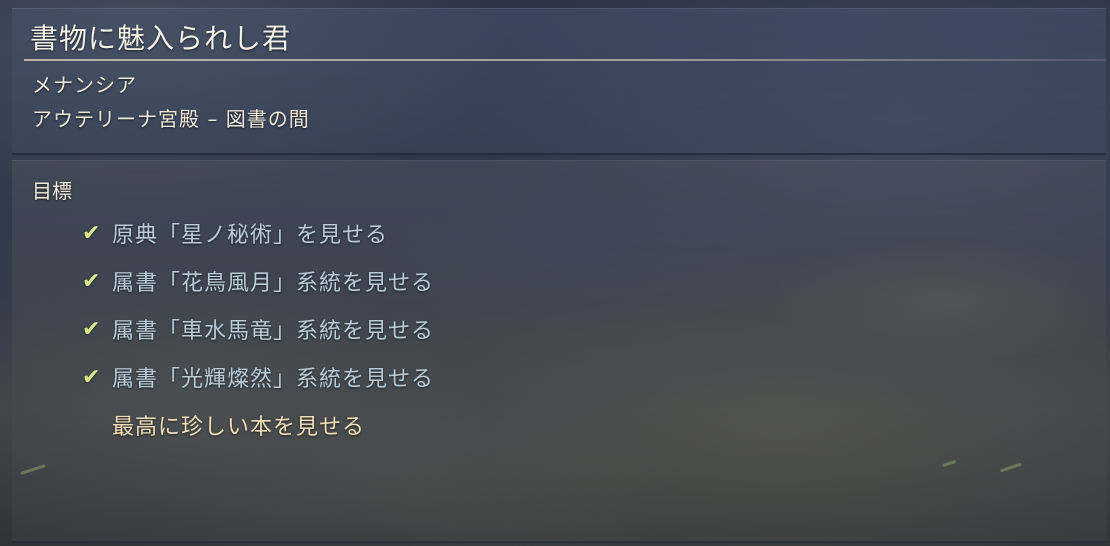  I want to click on objective-text: 最高に珍しい本を見せる, so click(239, 427).